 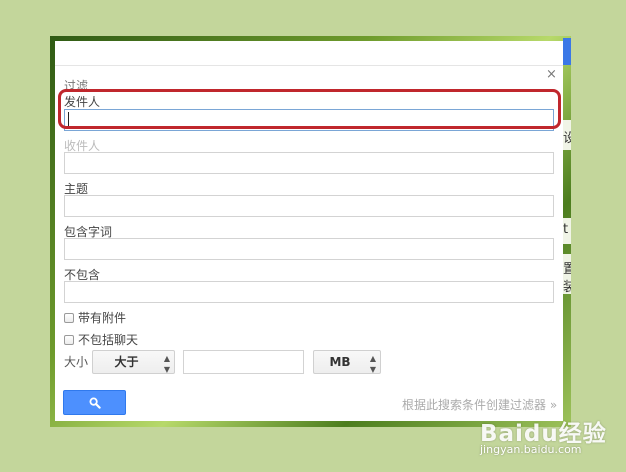 What do you see at coordinates (309, 109) in the screenshot?
I see `highlight-annotation` at bounding box center [309, 109].